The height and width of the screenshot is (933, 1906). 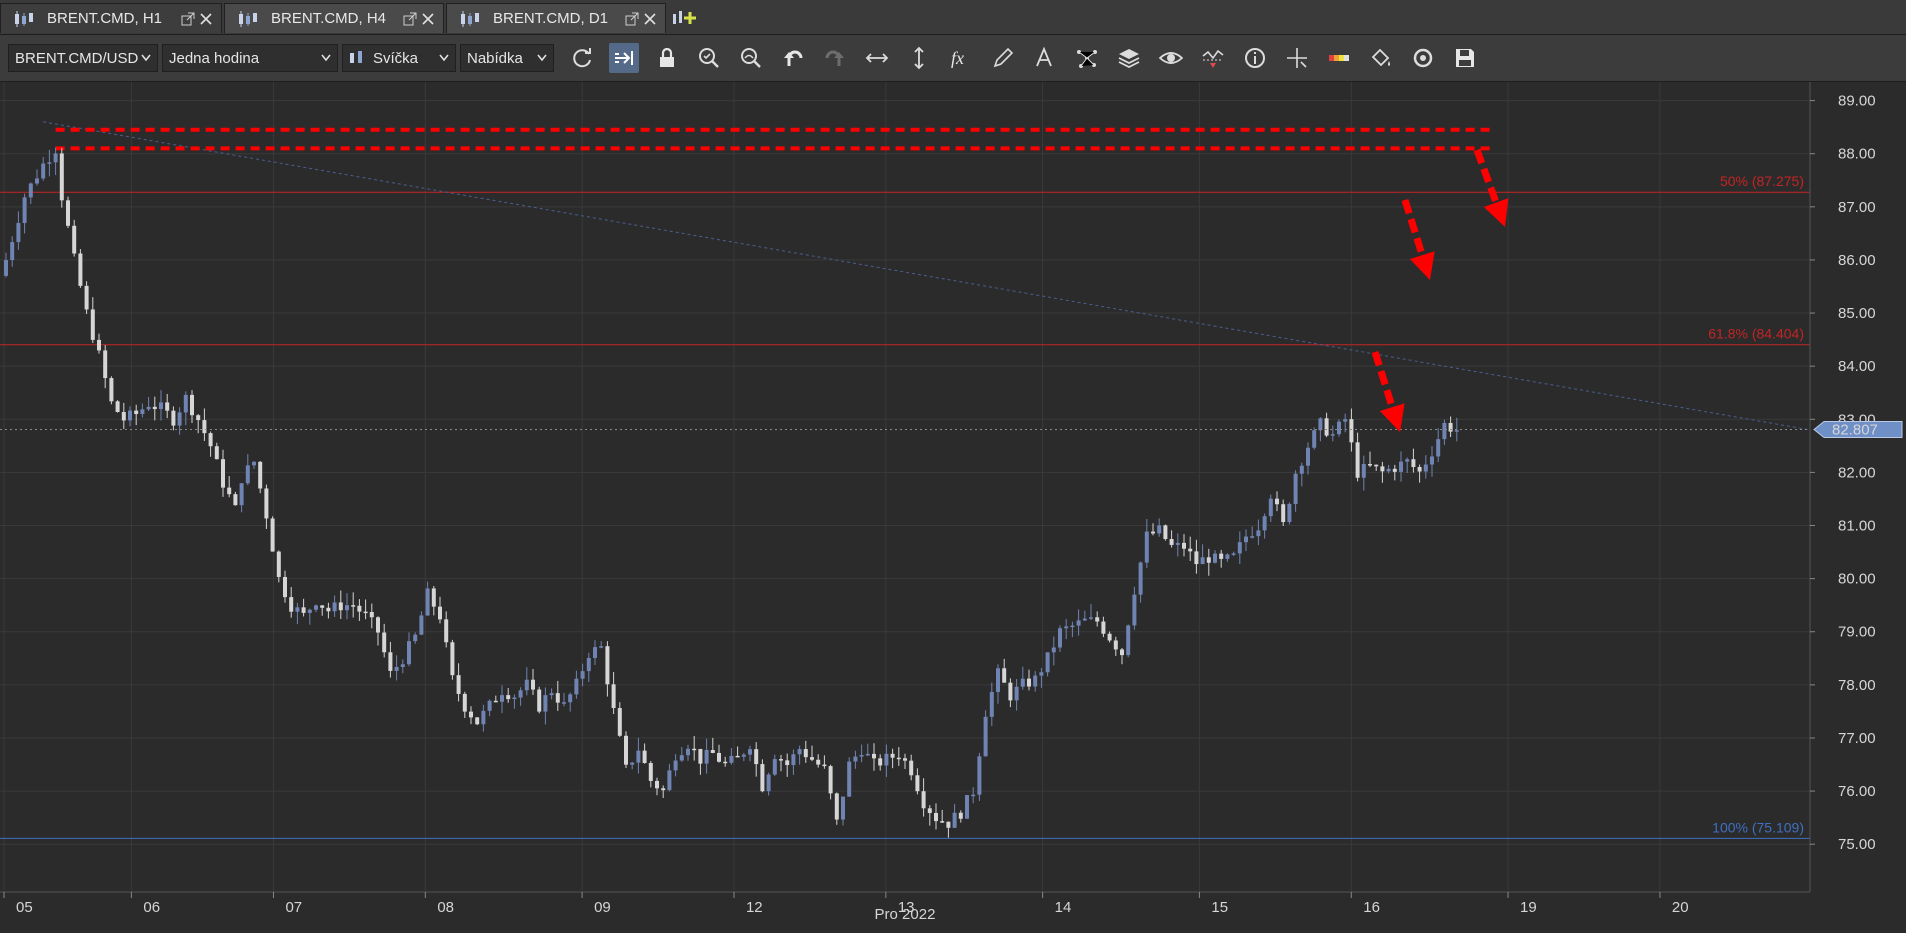 I want to click on chart-type-value: Svíčka, so click(x=396, y=58).